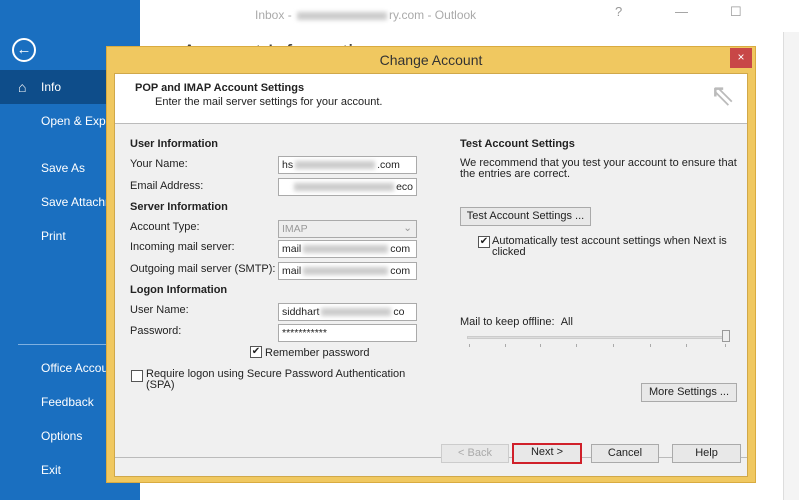 This screenshot has height=500, width=800. What do you see at coordinates (484, 242) in the screenshot?
I see `auto-test-checkbox: ✔` at bounding box center [484, 242].